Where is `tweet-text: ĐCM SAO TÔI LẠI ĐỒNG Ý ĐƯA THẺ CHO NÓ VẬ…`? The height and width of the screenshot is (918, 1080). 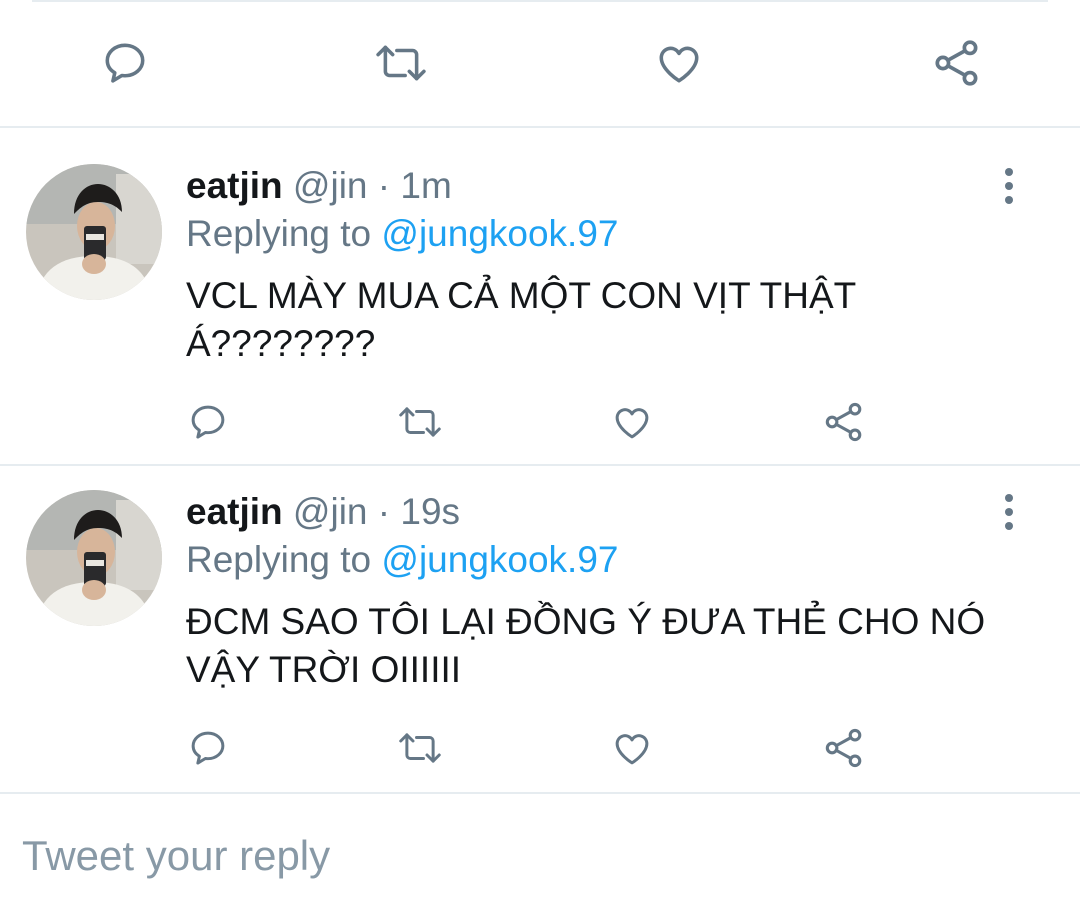 tweet-text: ĐCM SAO TÔI LẠI ĐỒNG Ý ĐƯA THẺ CHO NÓ VẬ… is located at coordinates (586, 645).